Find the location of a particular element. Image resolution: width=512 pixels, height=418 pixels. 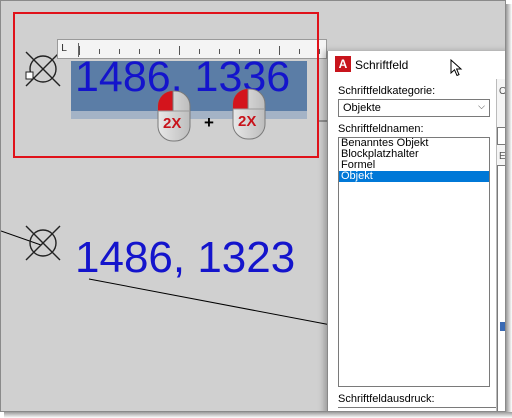

point-marker-icon is located at coordinates (45, 245).